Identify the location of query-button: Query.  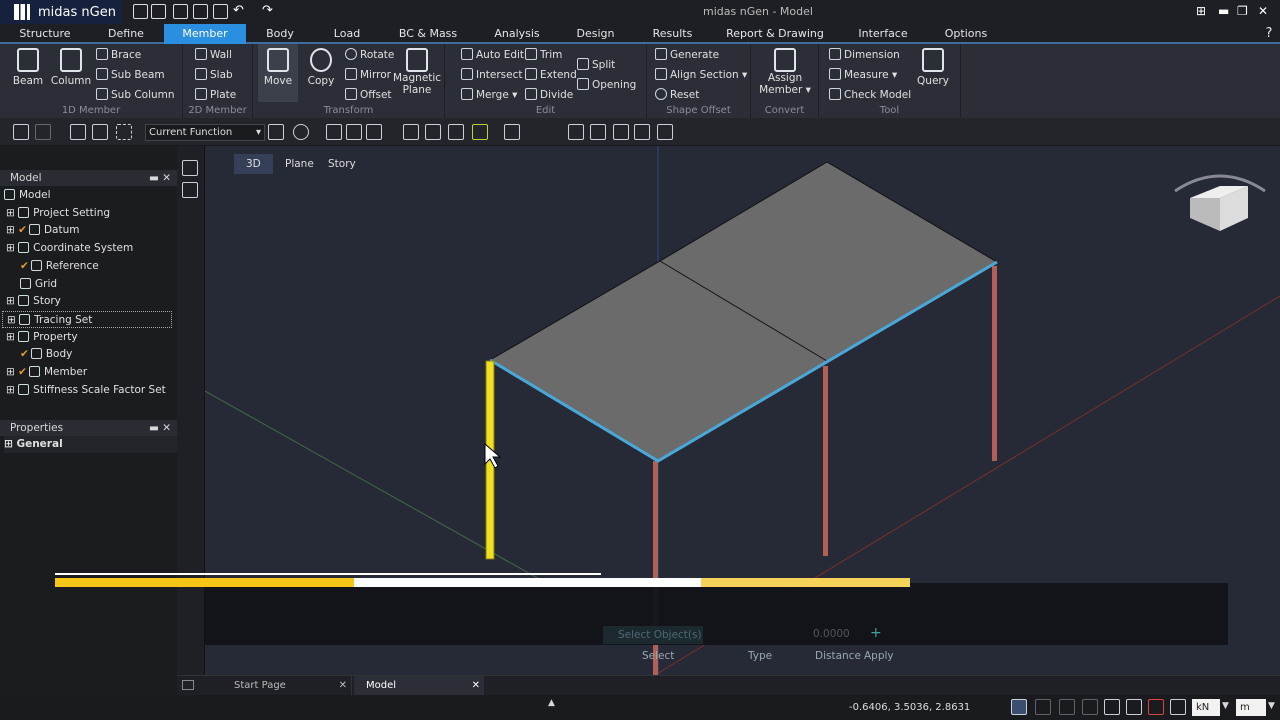
(933, 65).